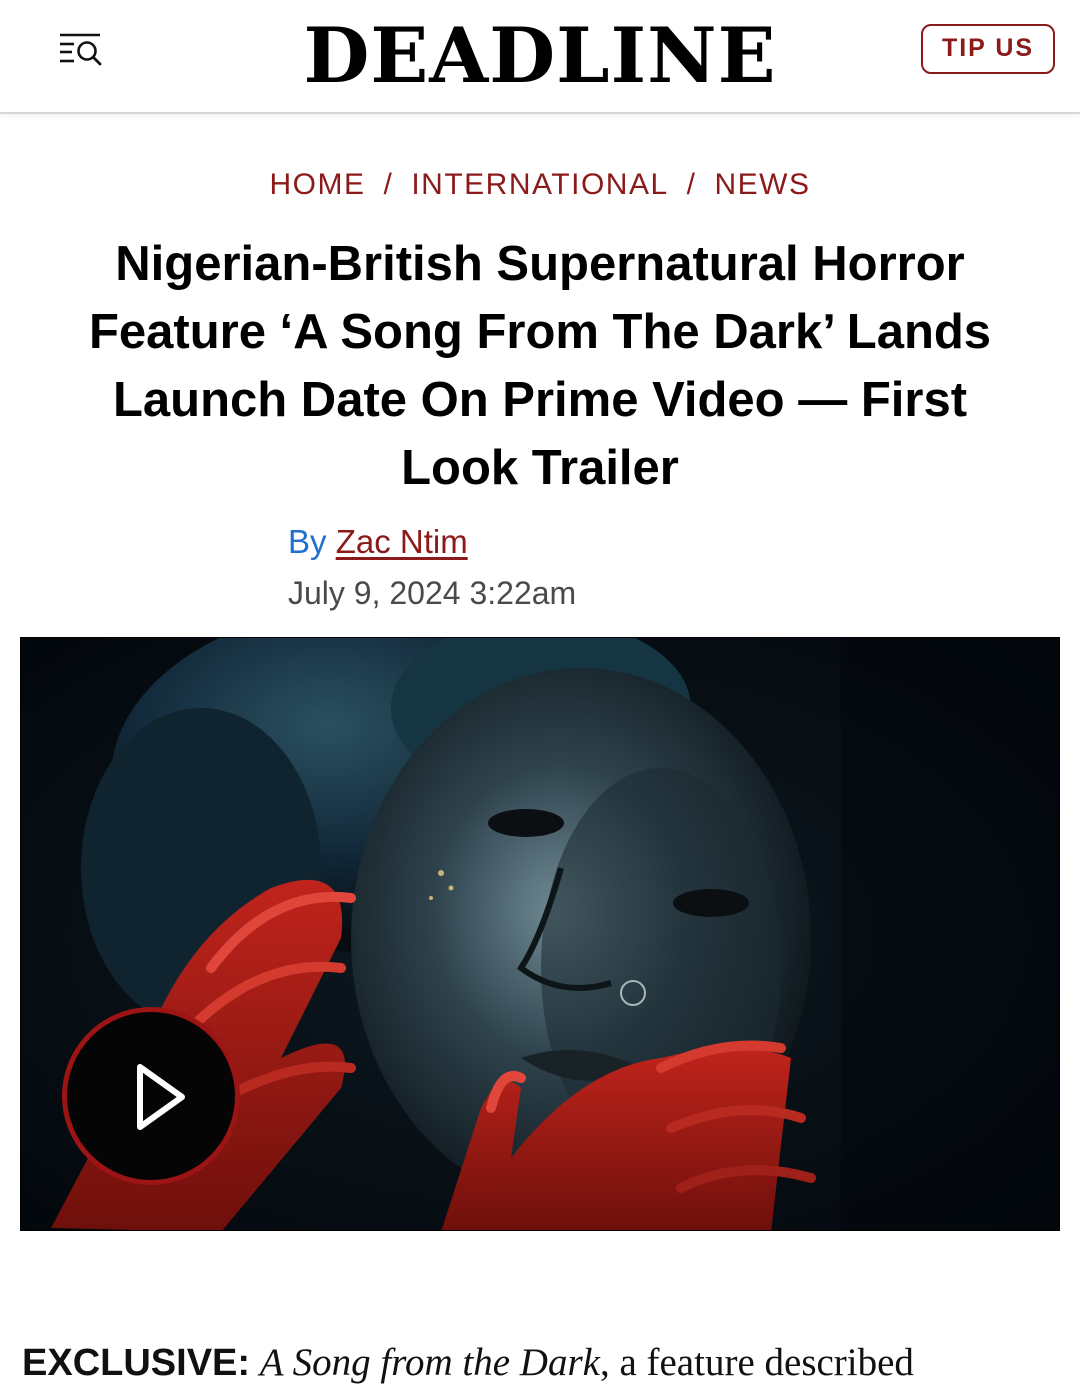  Describe the element at coordinates (763, 184) in the screenshot. I see `breadcrumb-news: NEWS` at that location.